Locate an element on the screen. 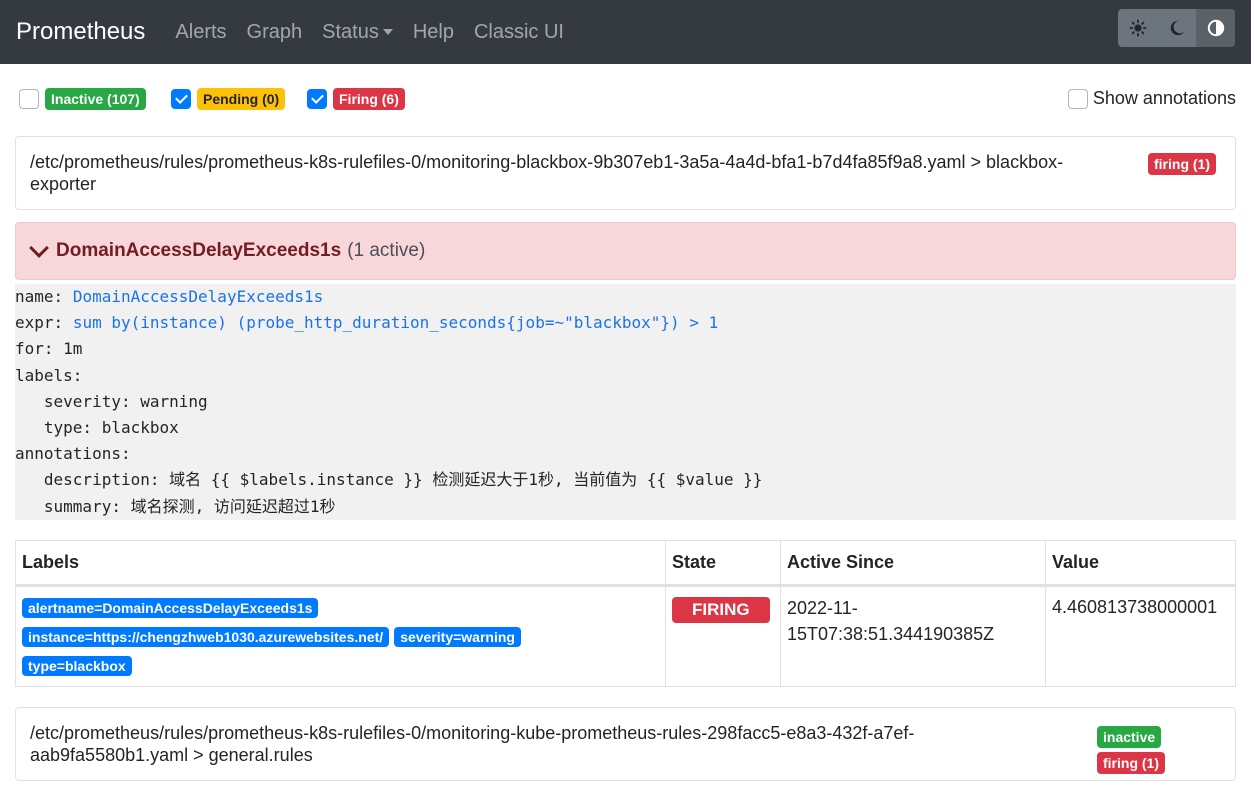 Image resolution: width=1251 pixels, height=794 pixels. show-annotations-toggle: Show annotations is located at coordinates (1151, 98).